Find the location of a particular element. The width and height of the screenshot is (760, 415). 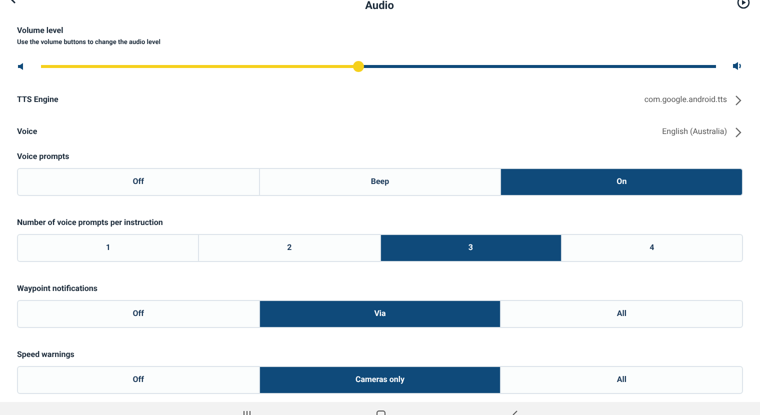

recent-apps-icon is located at coordinates (247, 412).